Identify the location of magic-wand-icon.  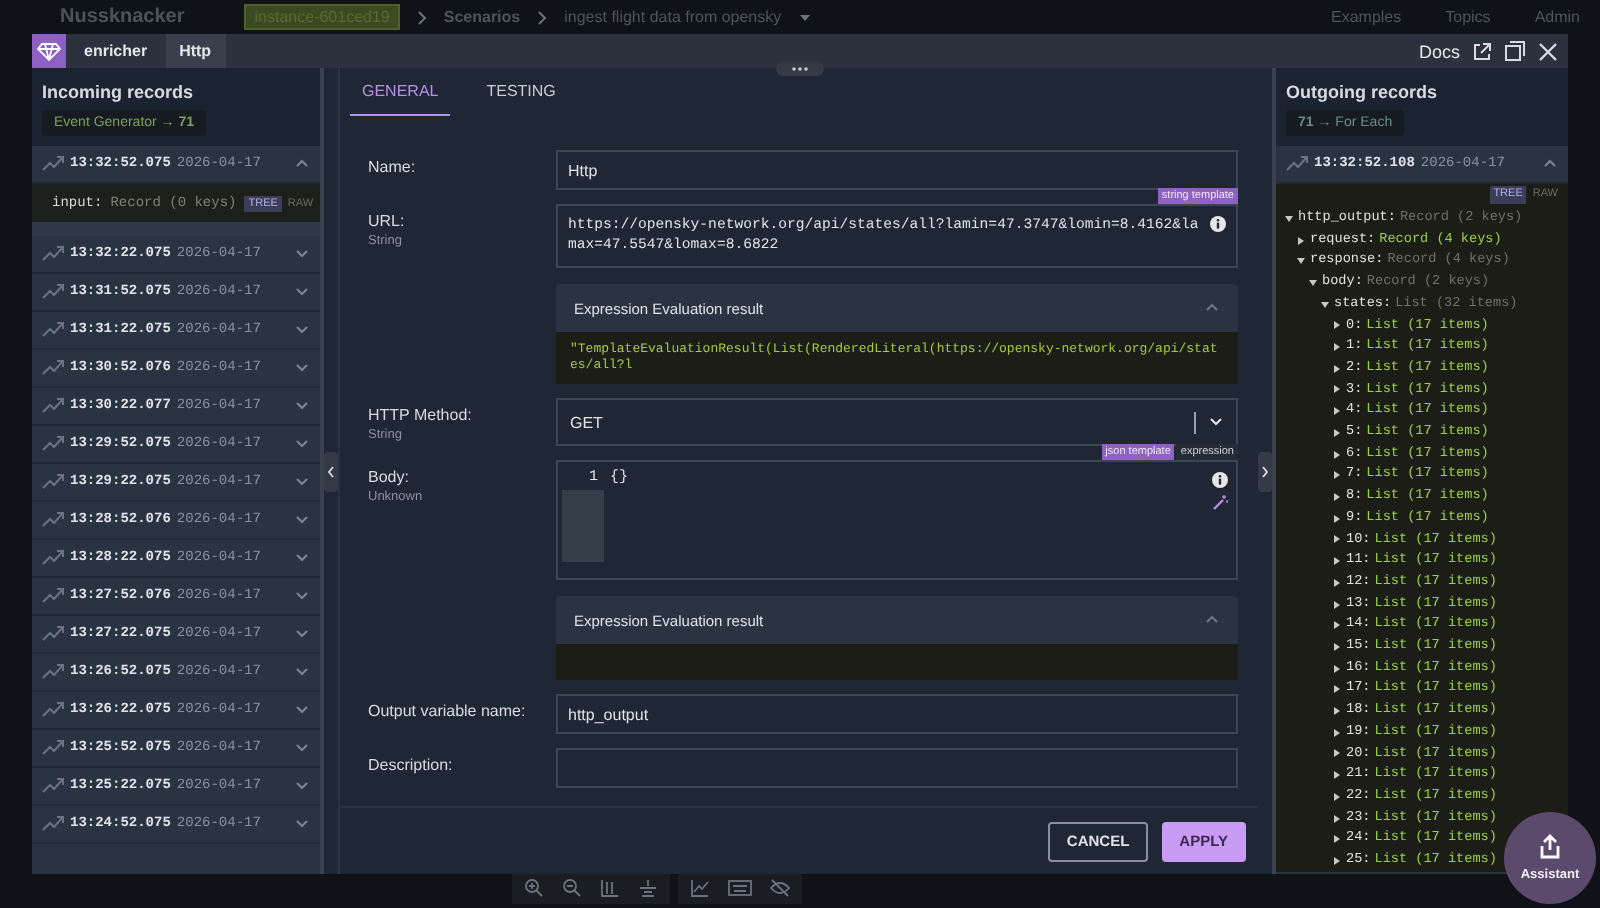
(1220, 502).